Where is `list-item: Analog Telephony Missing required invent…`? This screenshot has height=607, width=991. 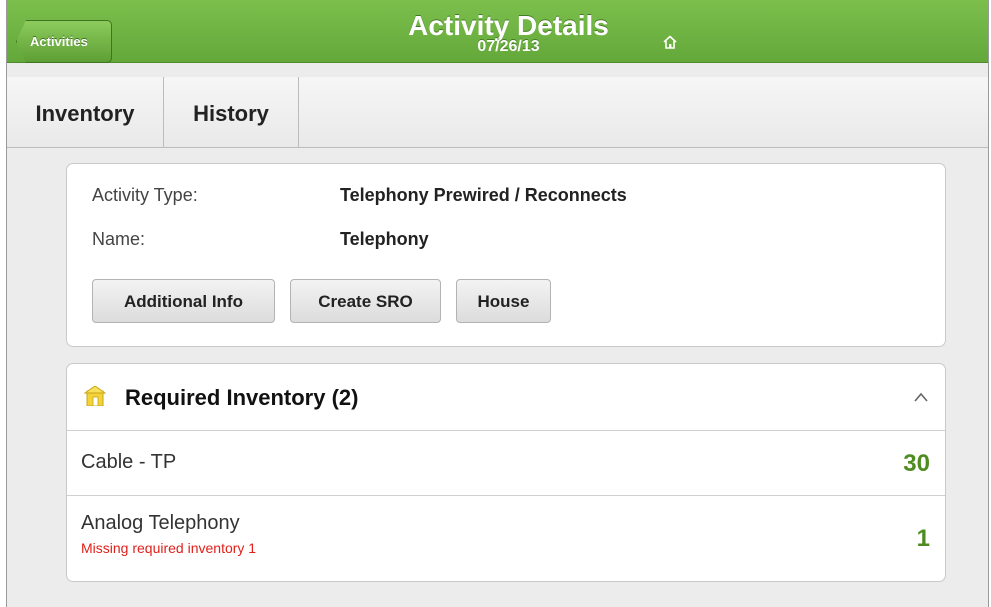
list-item: Analog Telephony Missing required invent… is located at coordinates (506, 538).